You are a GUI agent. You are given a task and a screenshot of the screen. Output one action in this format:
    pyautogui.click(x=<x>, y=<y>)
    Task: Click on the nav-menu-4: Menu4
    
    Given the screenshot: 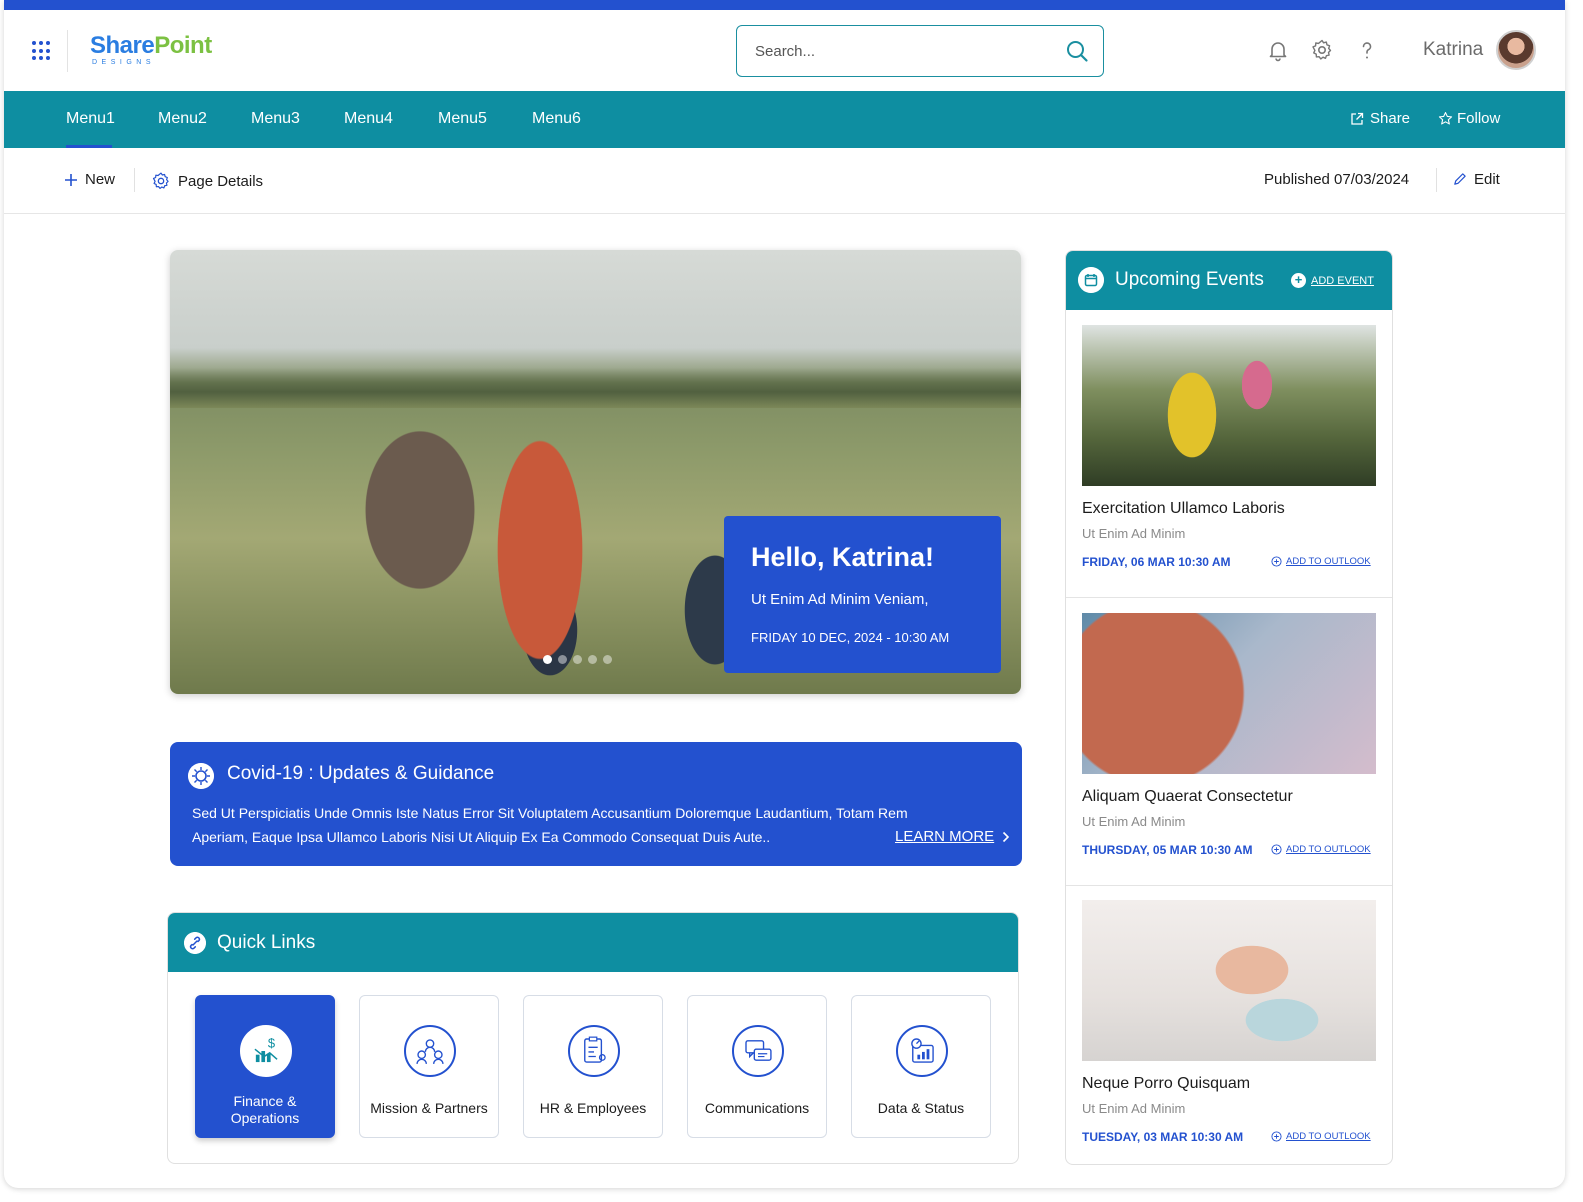 What is the action you would take?
    pyautogui.click(x=368, y=119)
    